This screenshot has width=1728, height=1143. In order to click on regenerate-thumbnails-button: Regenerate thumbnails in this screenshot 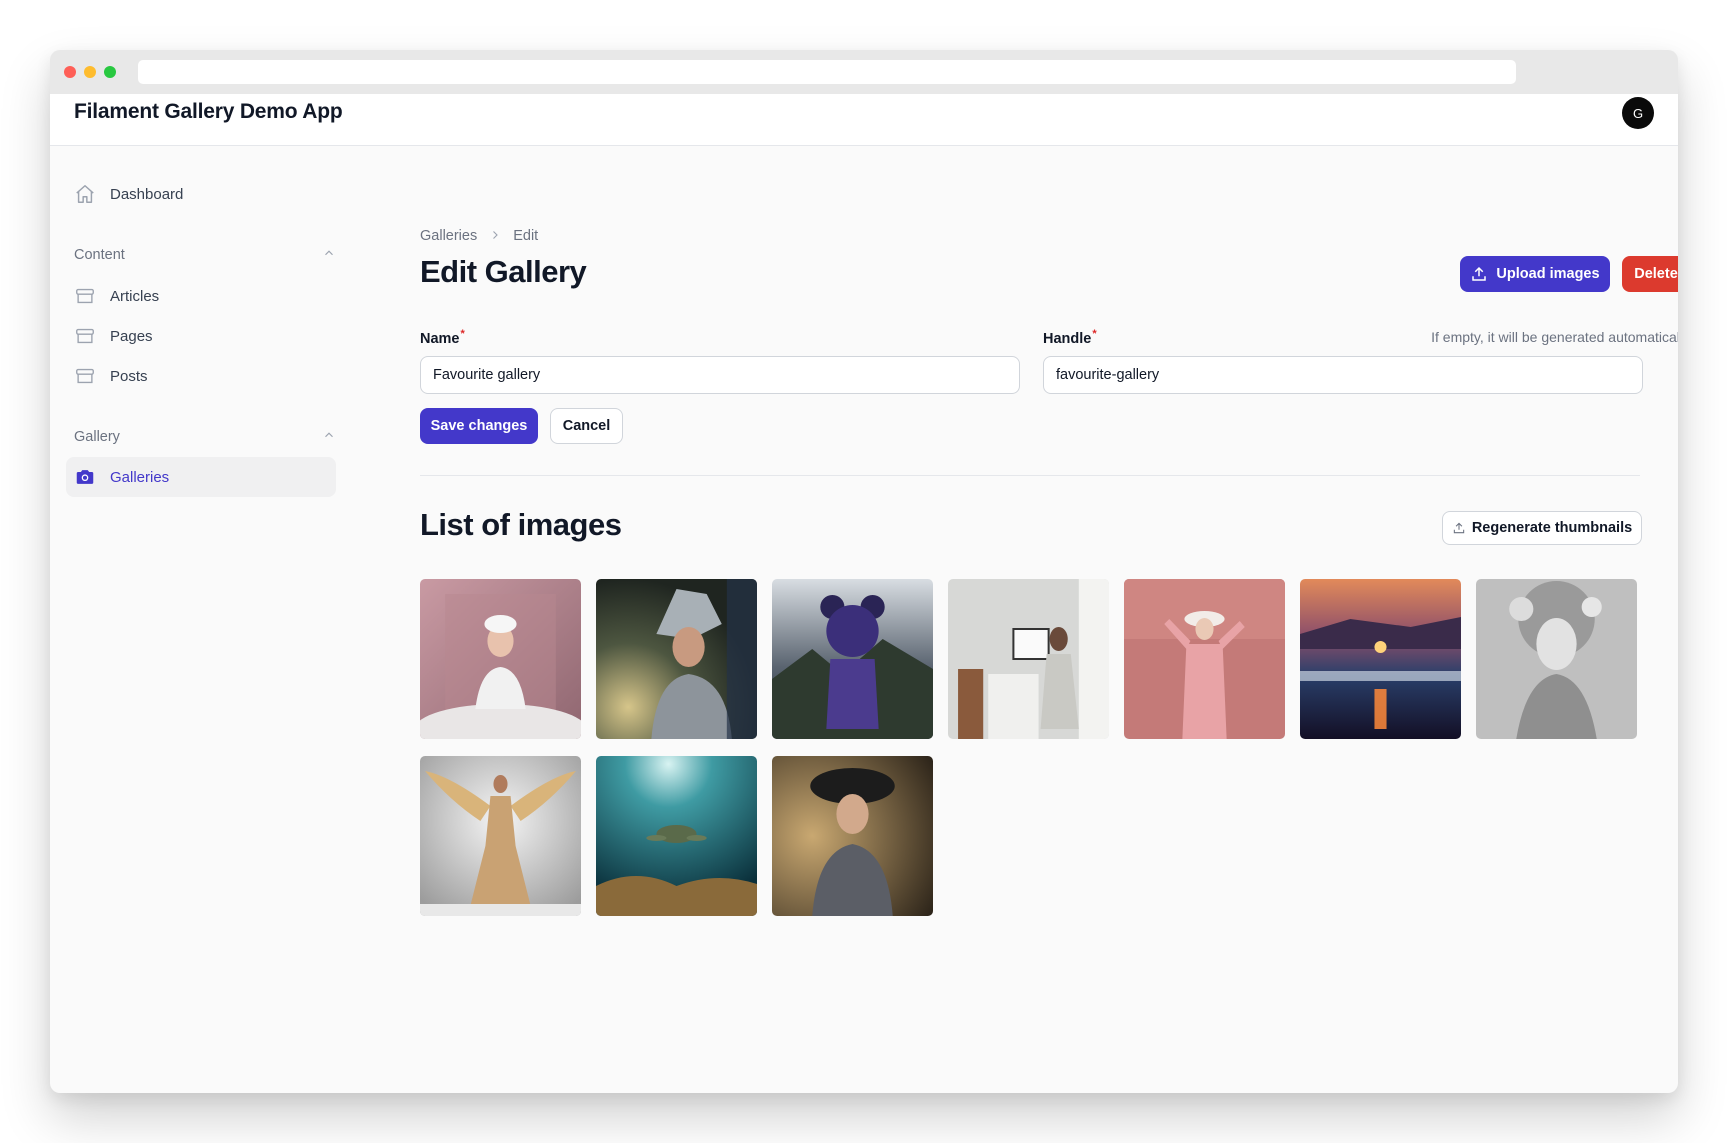, I will do `click(1542, 528)`.